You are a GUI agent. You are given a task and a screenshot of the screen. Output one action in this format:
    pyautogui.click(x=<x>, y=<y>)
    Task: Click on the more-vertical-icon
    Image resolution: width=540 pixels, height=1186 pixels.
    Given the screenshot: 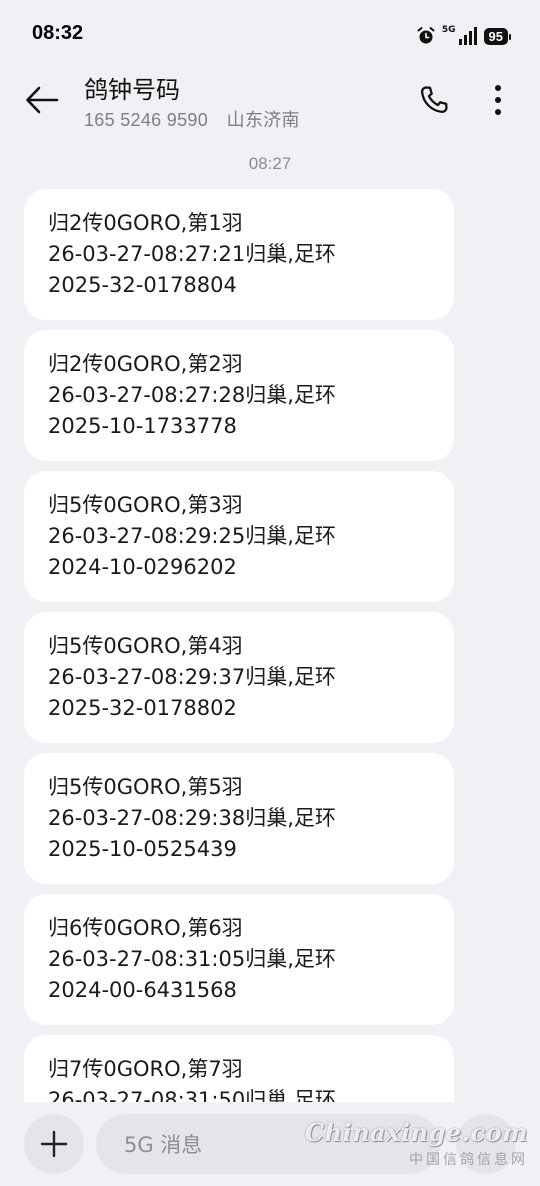 What is the action you would take?
    pyautogui.click(x=498, y=100)
    